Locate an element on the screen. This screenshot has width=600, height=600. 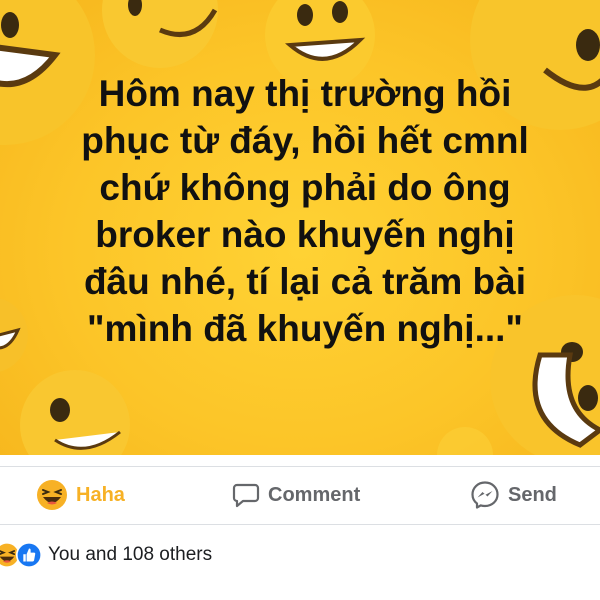
reaction-summary: You and 108 others is located at coordinates (106, 555).